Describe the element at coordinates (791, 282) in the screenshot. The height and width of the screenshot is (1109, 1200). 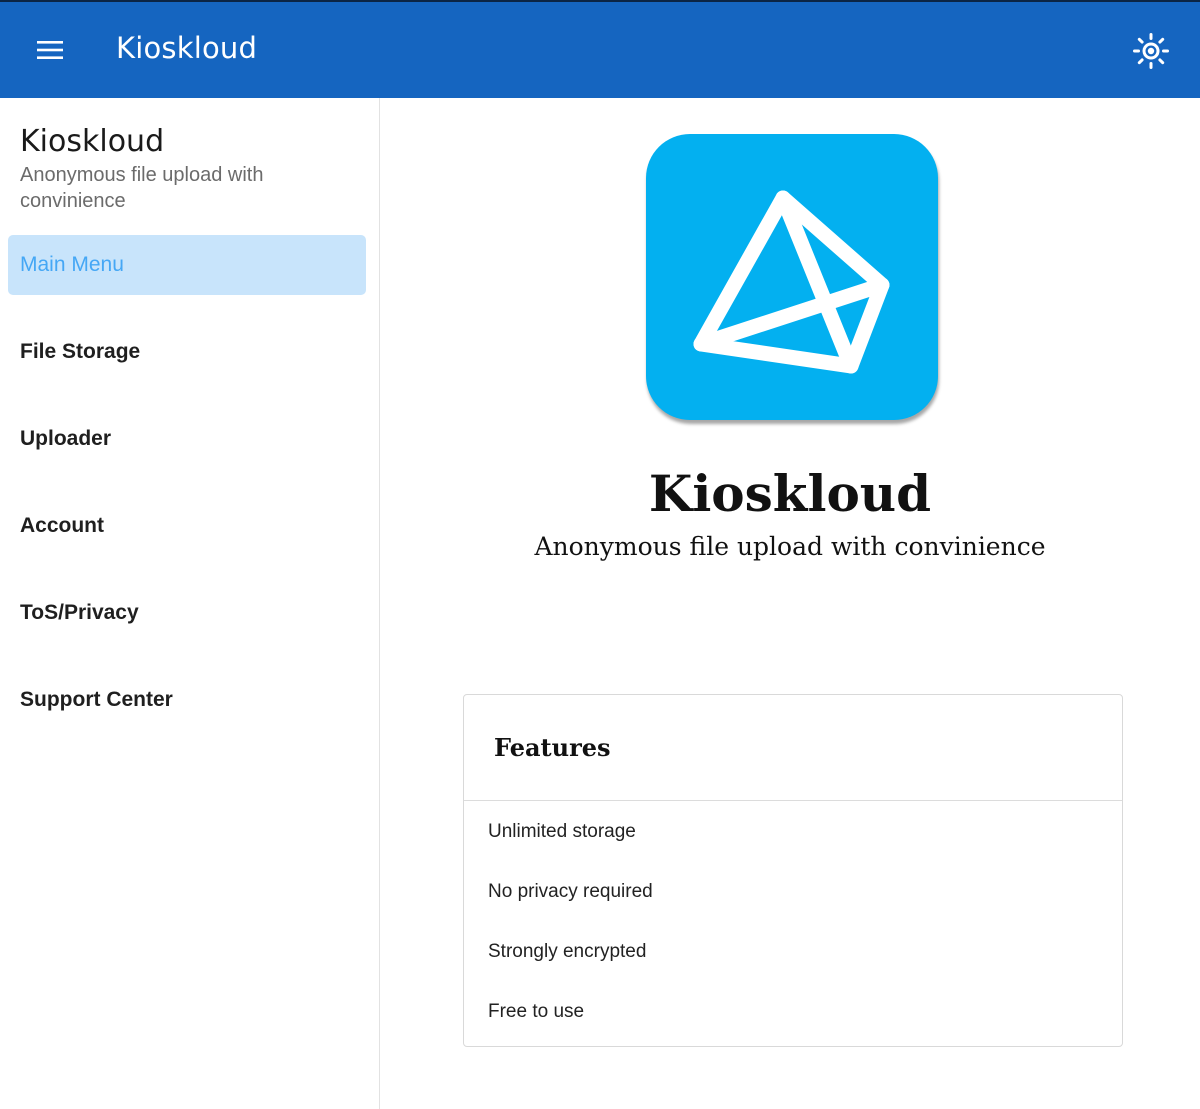
I see `kioskloud-logo-icon` at that location.